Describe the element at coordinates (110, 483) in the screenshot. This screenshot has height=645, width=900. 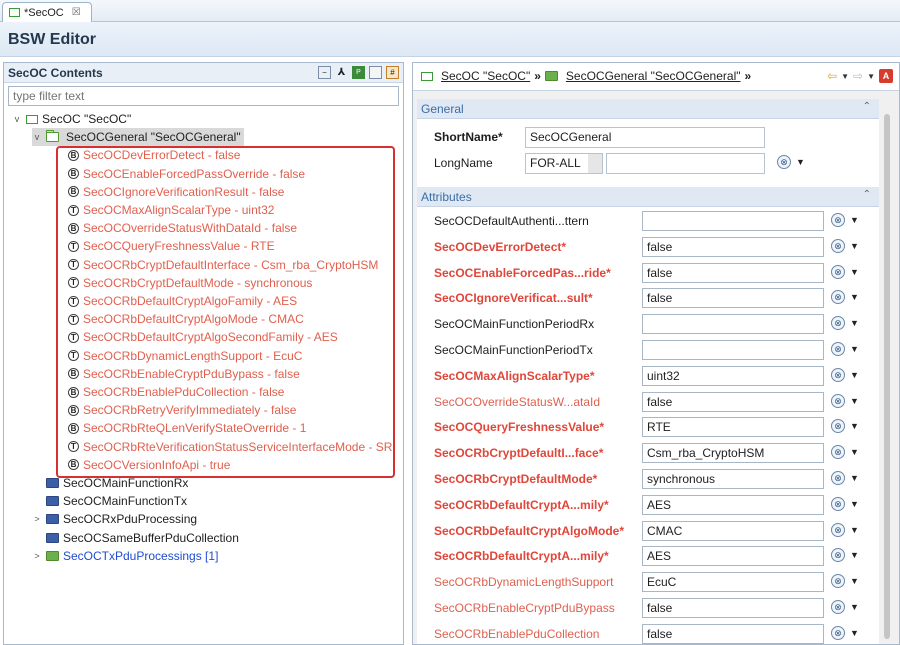
I see `tree-container-item: SecOCMainFunctionRx` at that location.